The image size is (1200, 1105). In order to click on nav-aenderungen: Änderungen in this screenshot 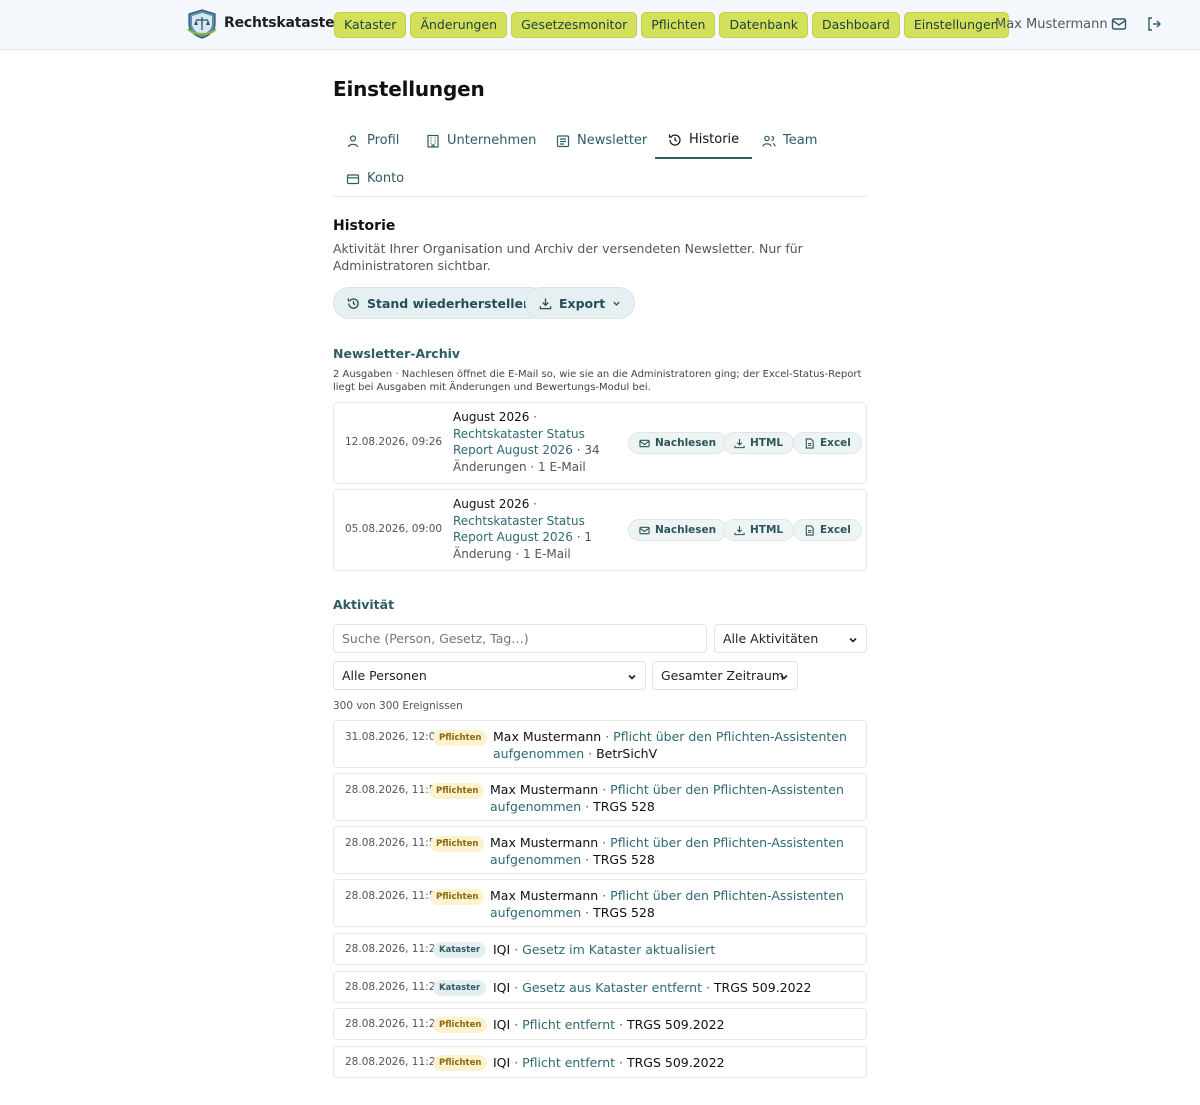, I will do `click(459, 25)`.